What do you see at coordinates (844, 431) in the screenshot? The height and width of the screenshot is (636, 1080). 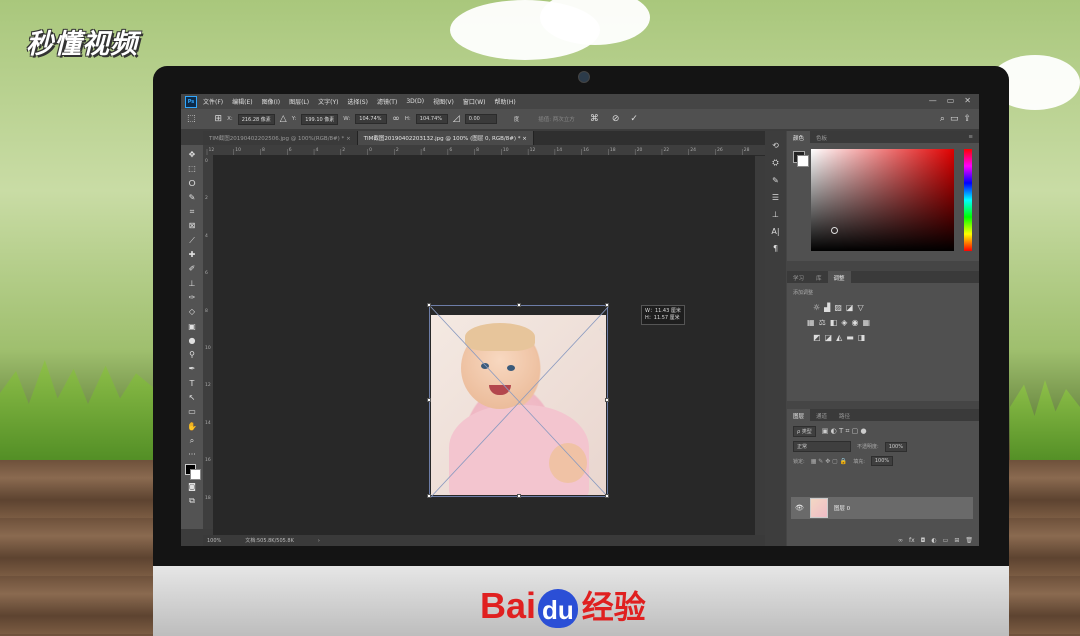 I see `filter-icons: ▣ ◐ T ⌗ ▢ ●` at bounding box center [844, 431].